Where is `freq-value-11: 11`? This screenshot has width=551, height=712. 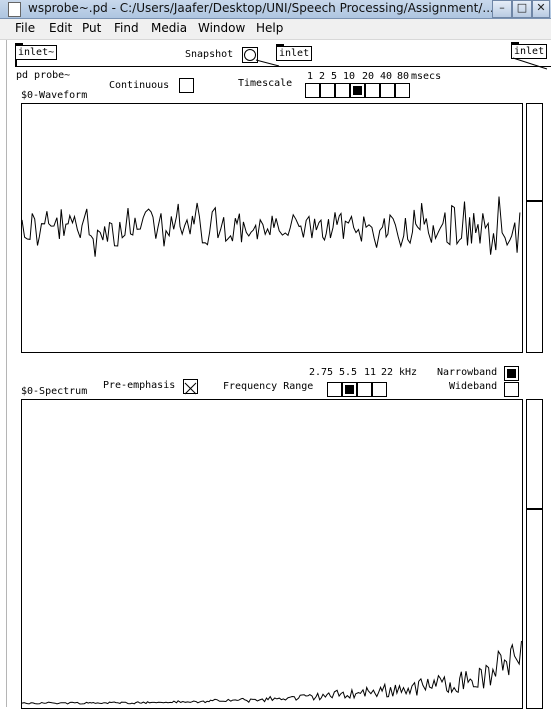 freq-value-11: 11 is located at coordinates (370, 372).